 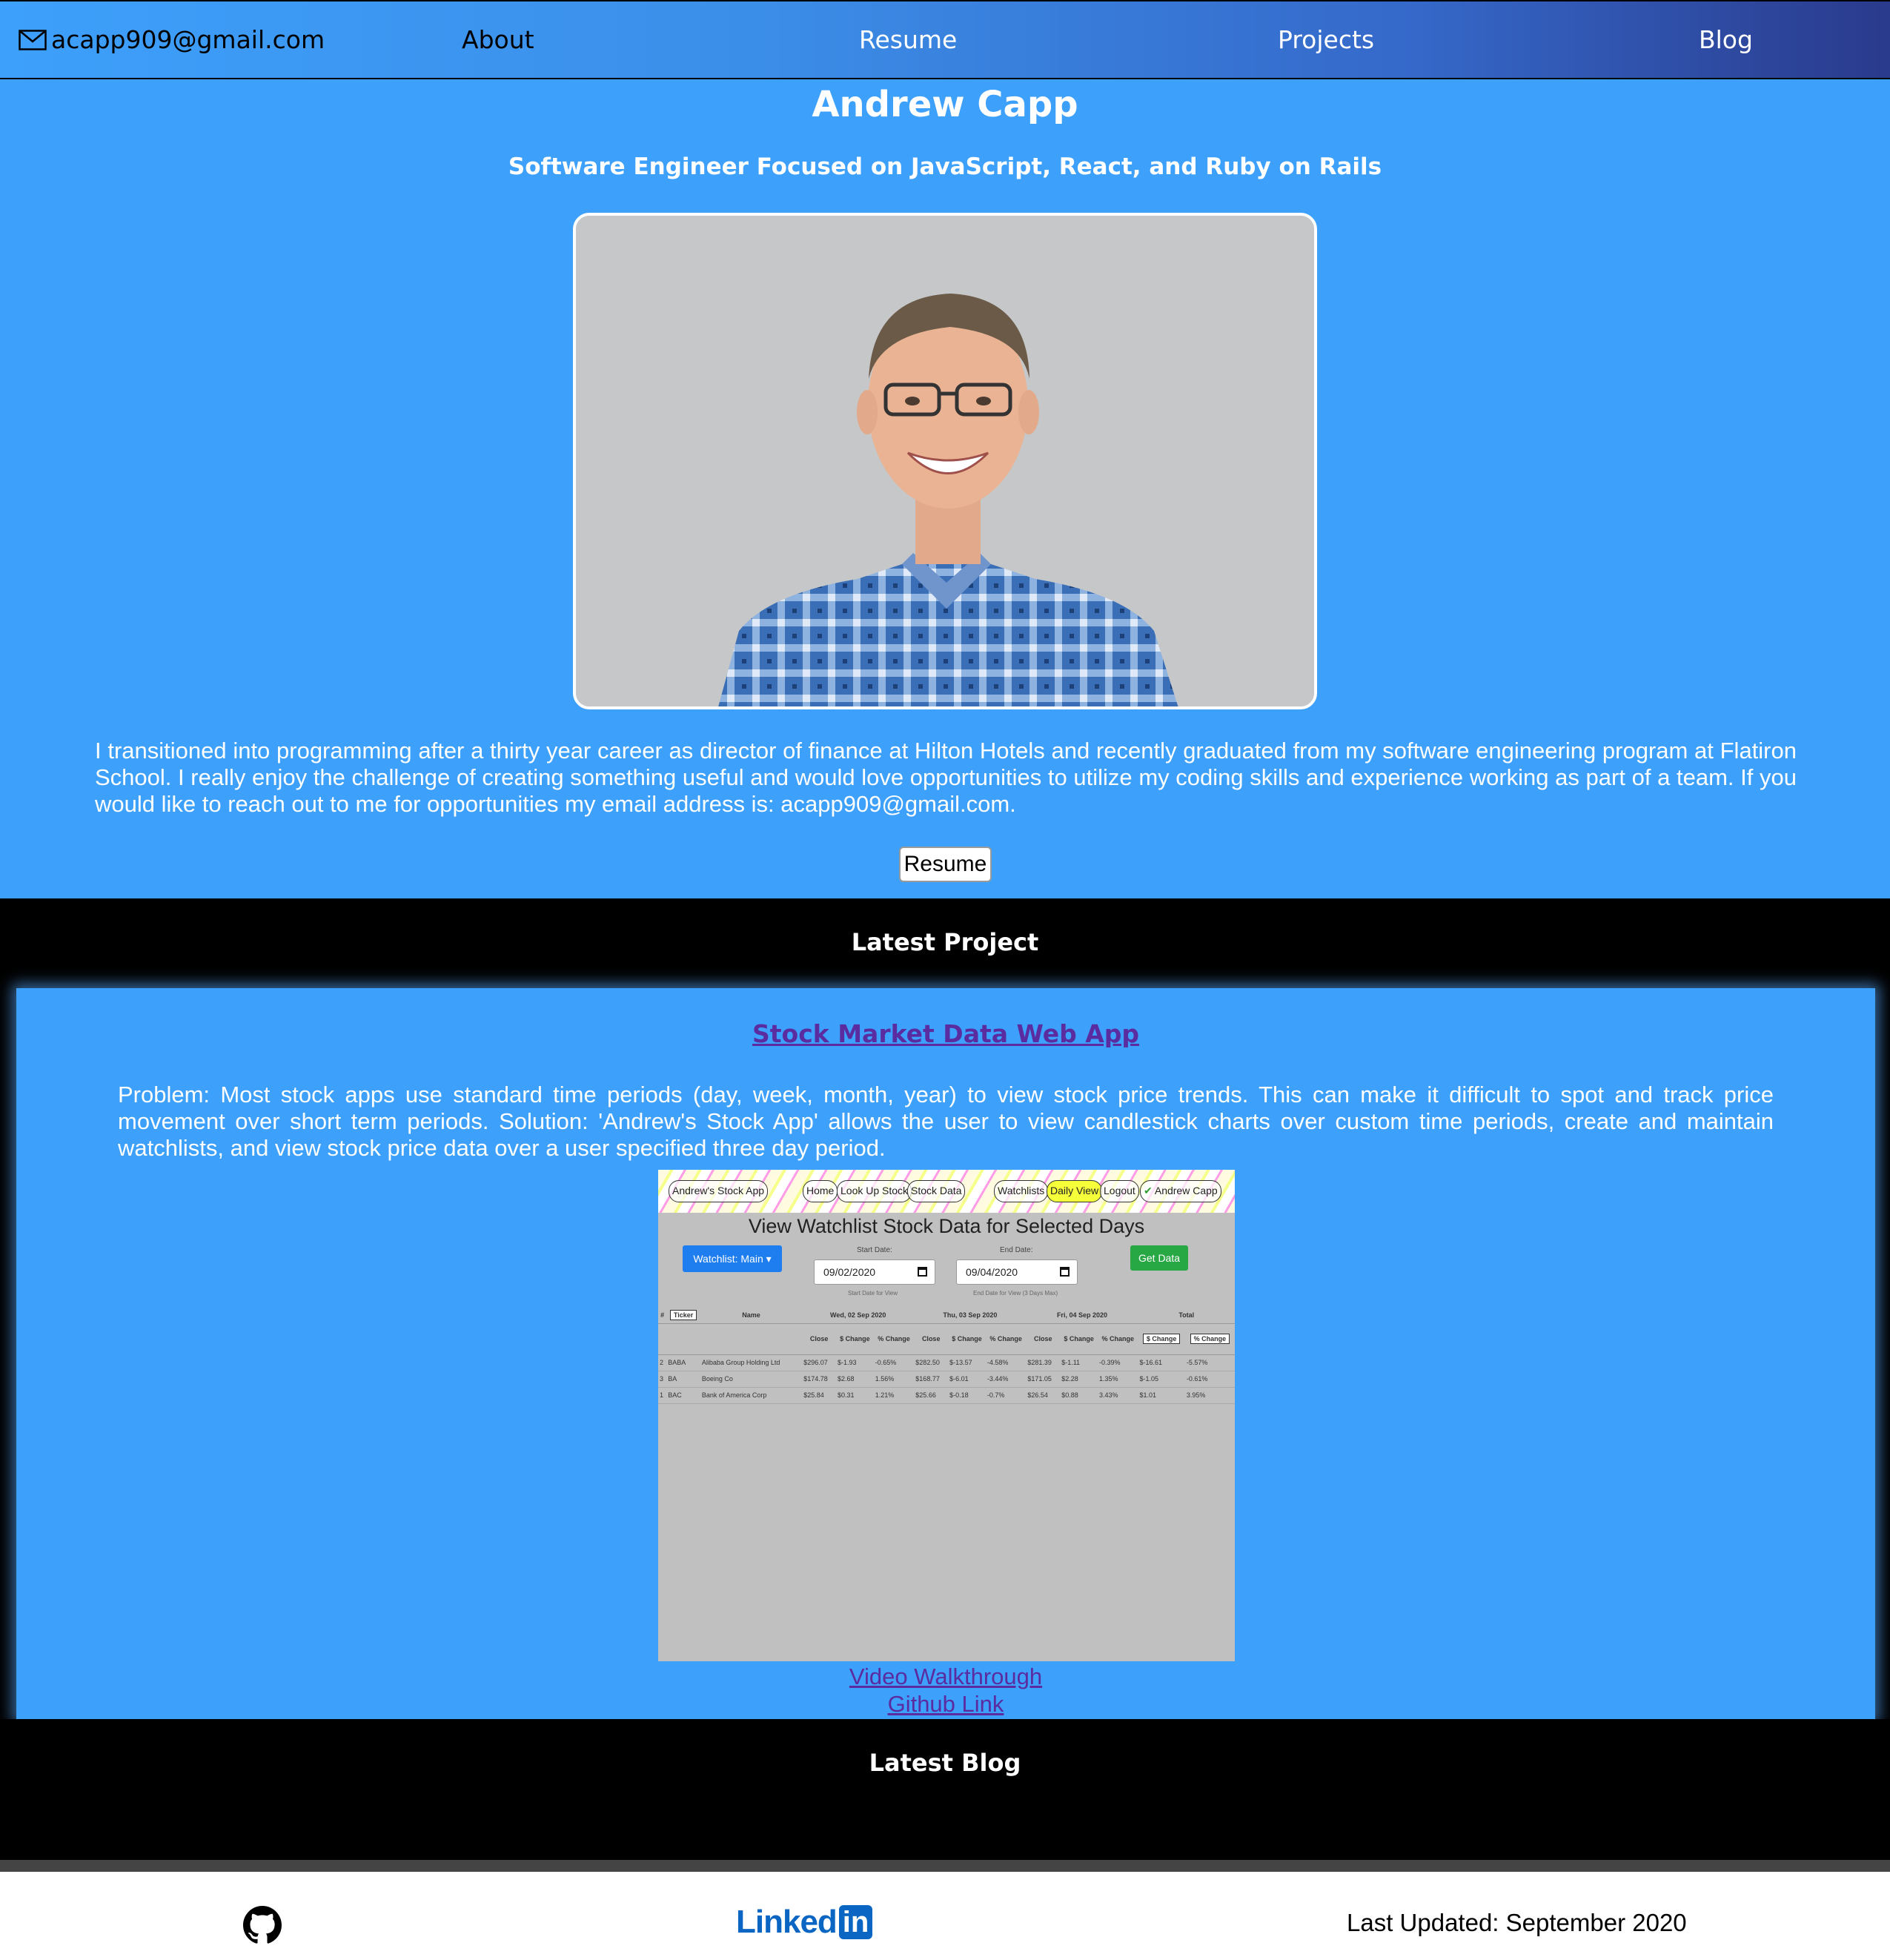 What do you see at coordinates (856, 1922) in the screenshot?
I see `linkedin-in-box: in` at bounding box center [856, 1922].